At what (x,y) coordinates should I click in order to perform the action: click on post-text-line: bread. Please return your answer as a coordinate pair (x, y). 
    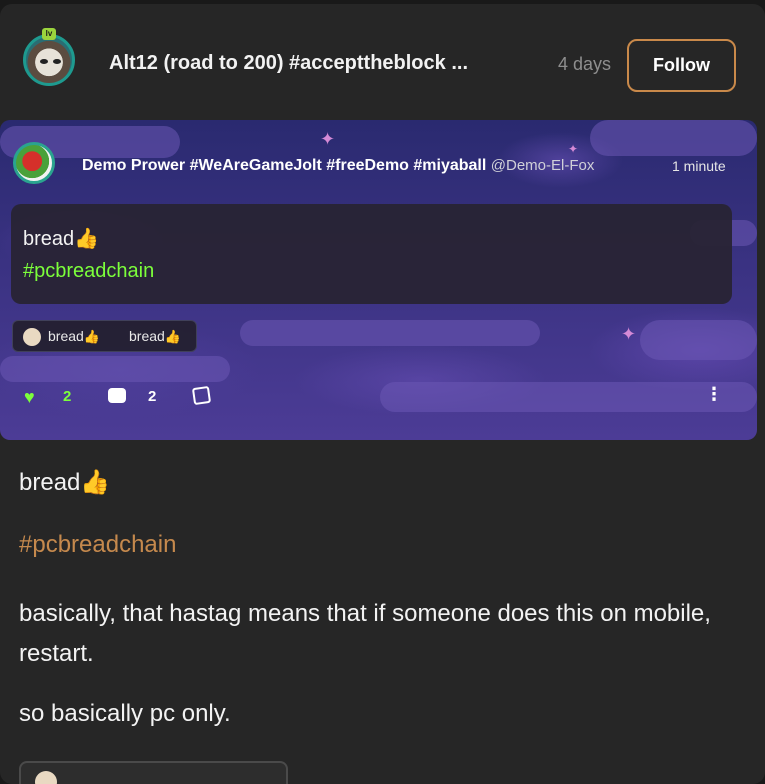
    Looking at the image, I should click on (50, 482).